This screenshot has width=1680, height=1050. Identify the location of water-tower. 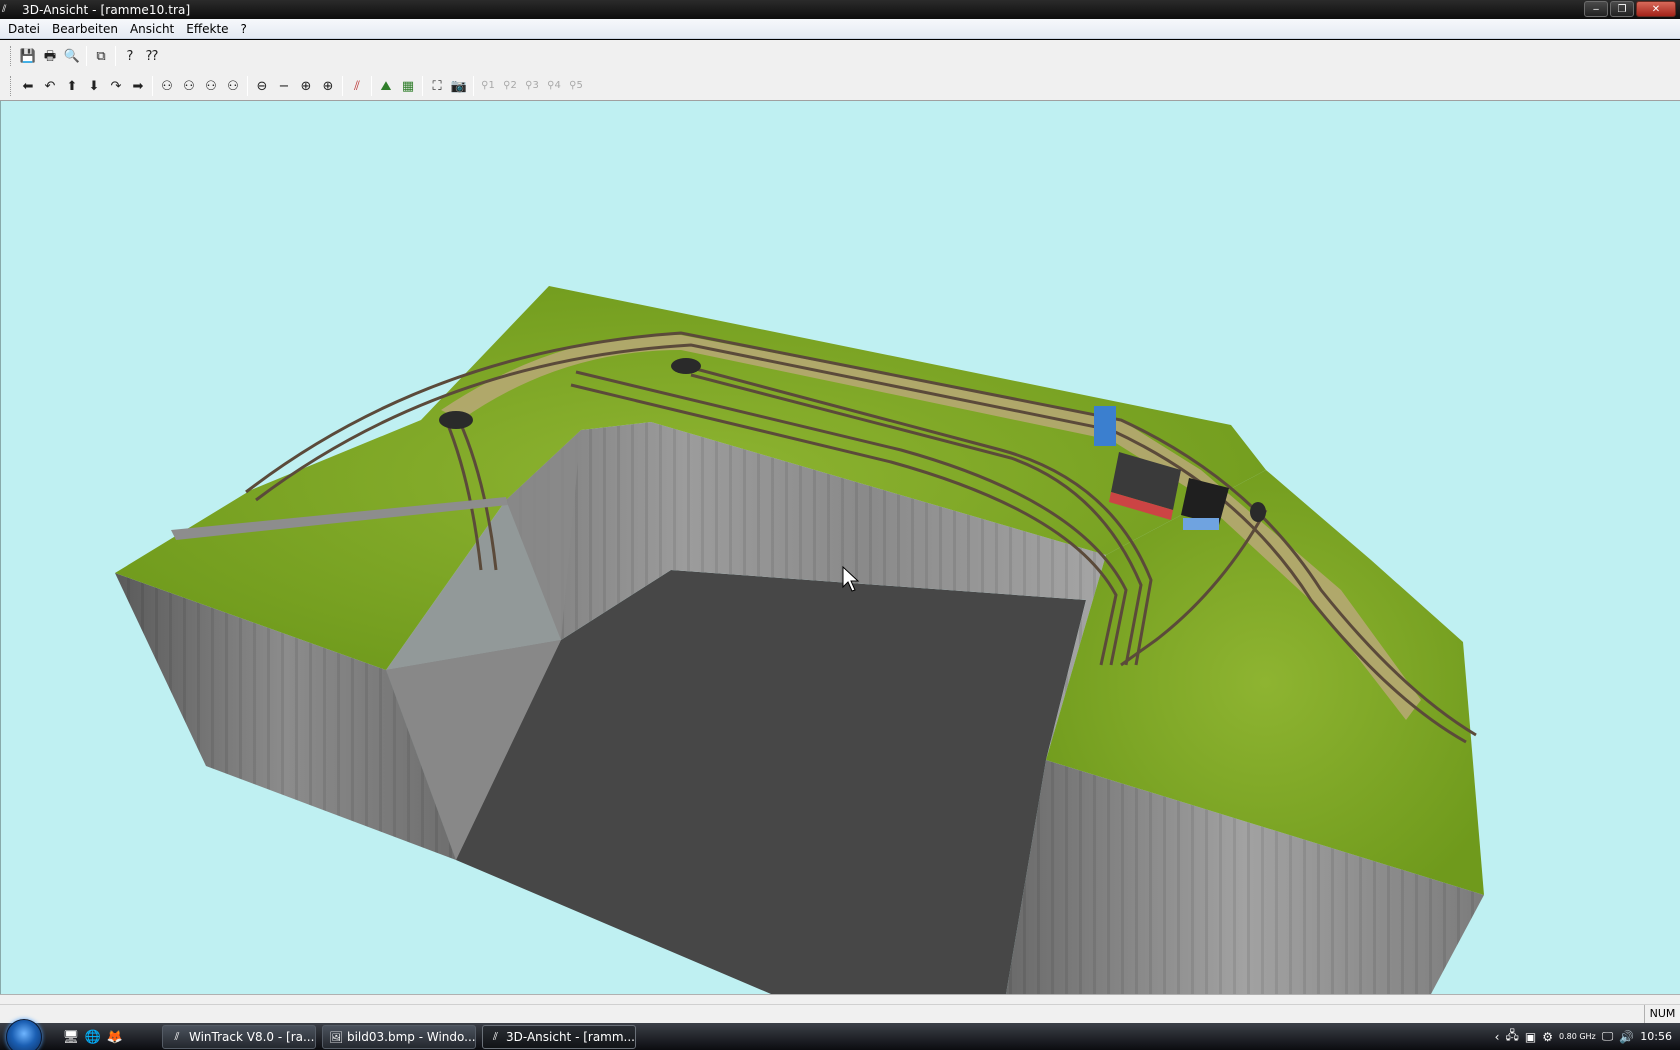
(1105, 426).